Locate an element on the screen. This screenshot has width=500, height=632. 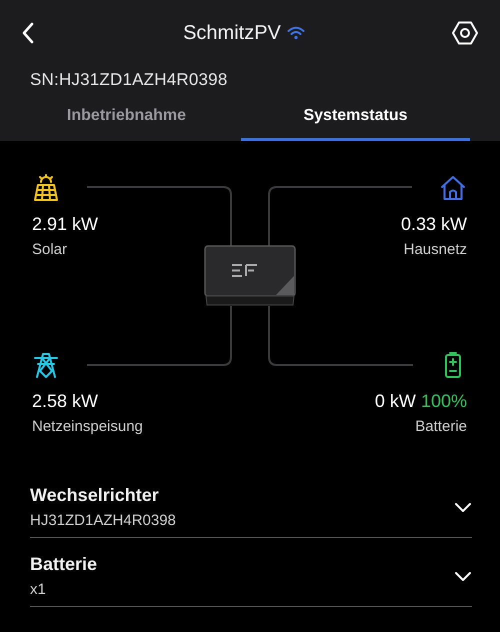
node-label: Solar is located at coordinates (50, 249).